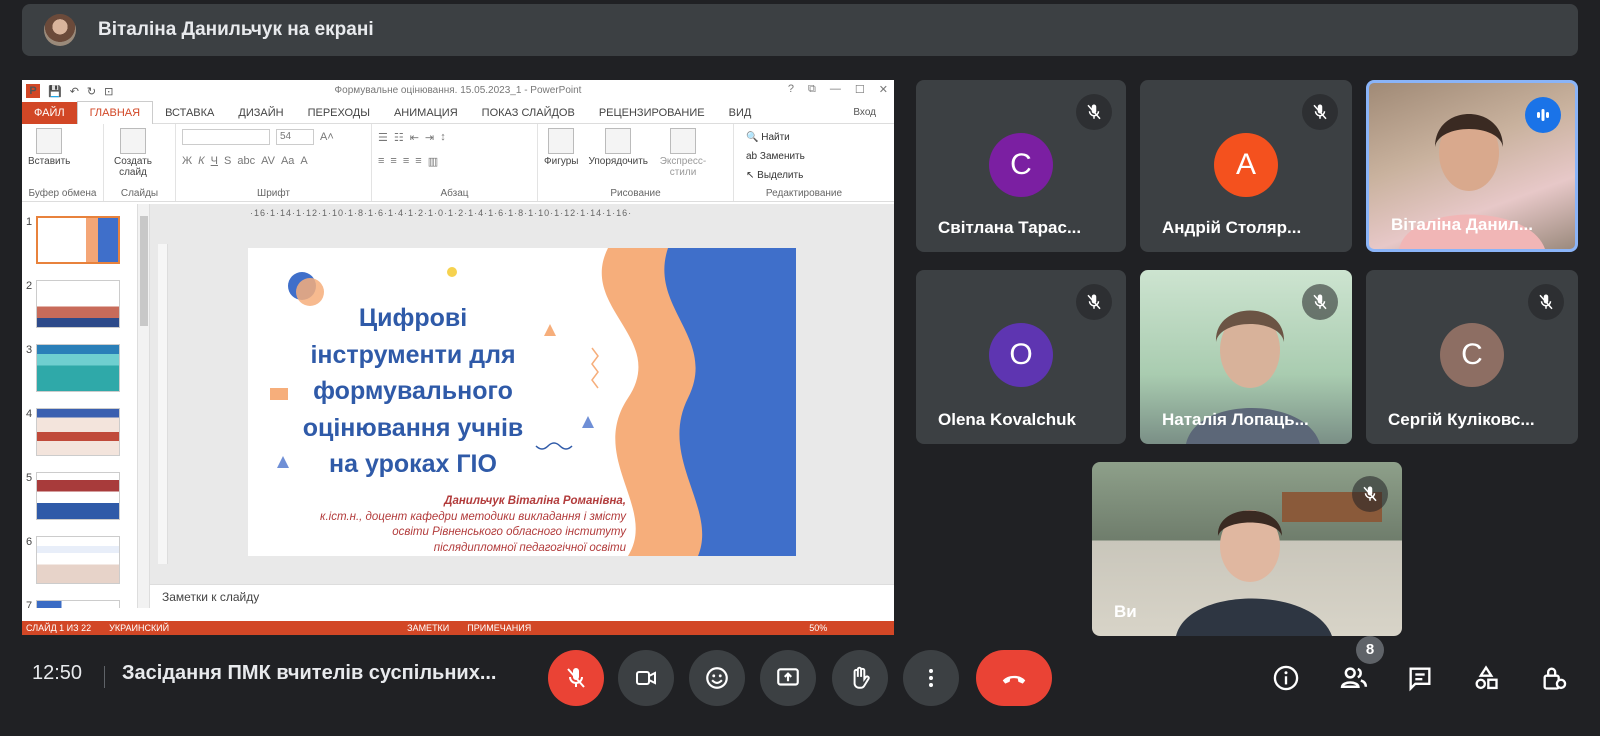 Image resolution: width=1600 pixels, height=736 pixels. What do you see at coordinates (82, 435) in the screenshot?
I see `thumbnail-4: 4` at bounding box center [82, 435].